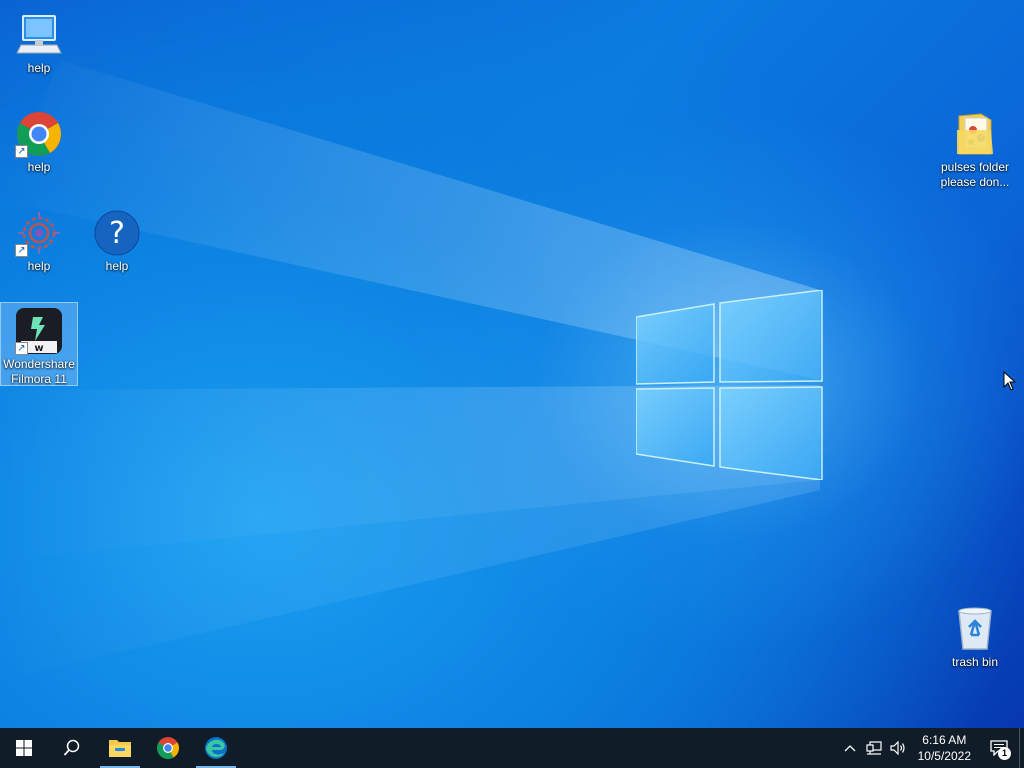 The height and width of the screenshot is (768, 1024). Describe the element at coordinates (975, 662) in the screenshot. I see `desktop-icon-label: trash bin` at that location.